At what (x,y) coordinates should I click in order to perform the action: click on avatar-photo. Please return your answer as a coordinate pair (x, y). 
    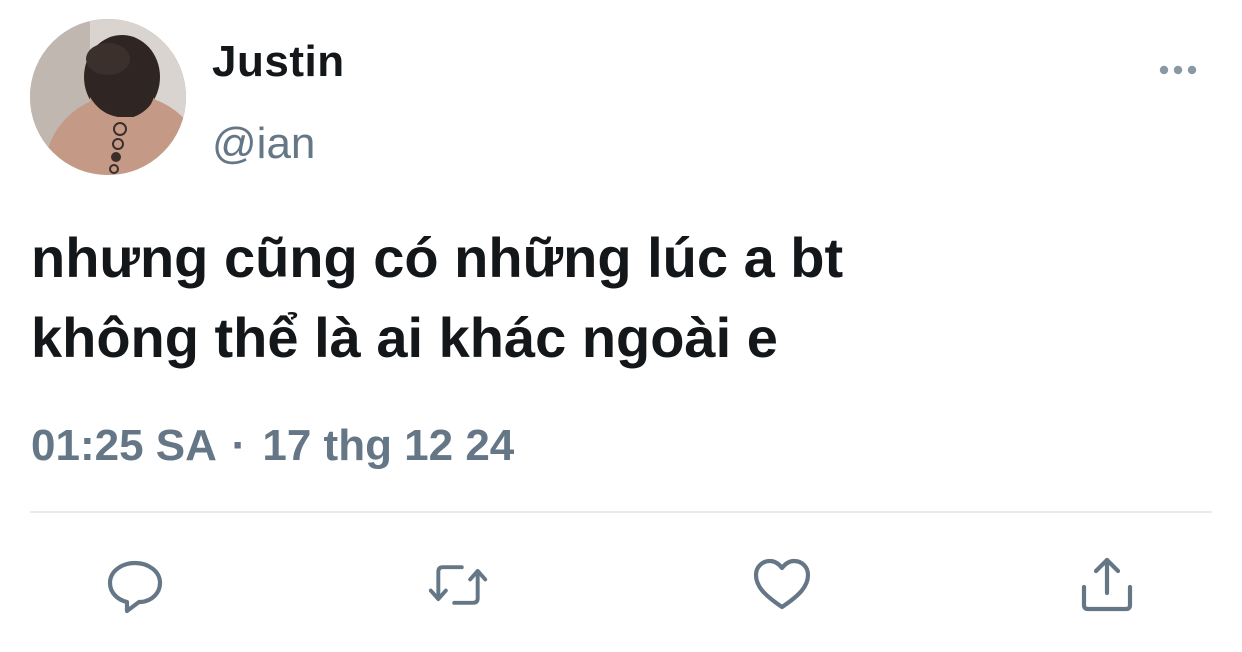
    Looking at the image, I should click on (108, 97).